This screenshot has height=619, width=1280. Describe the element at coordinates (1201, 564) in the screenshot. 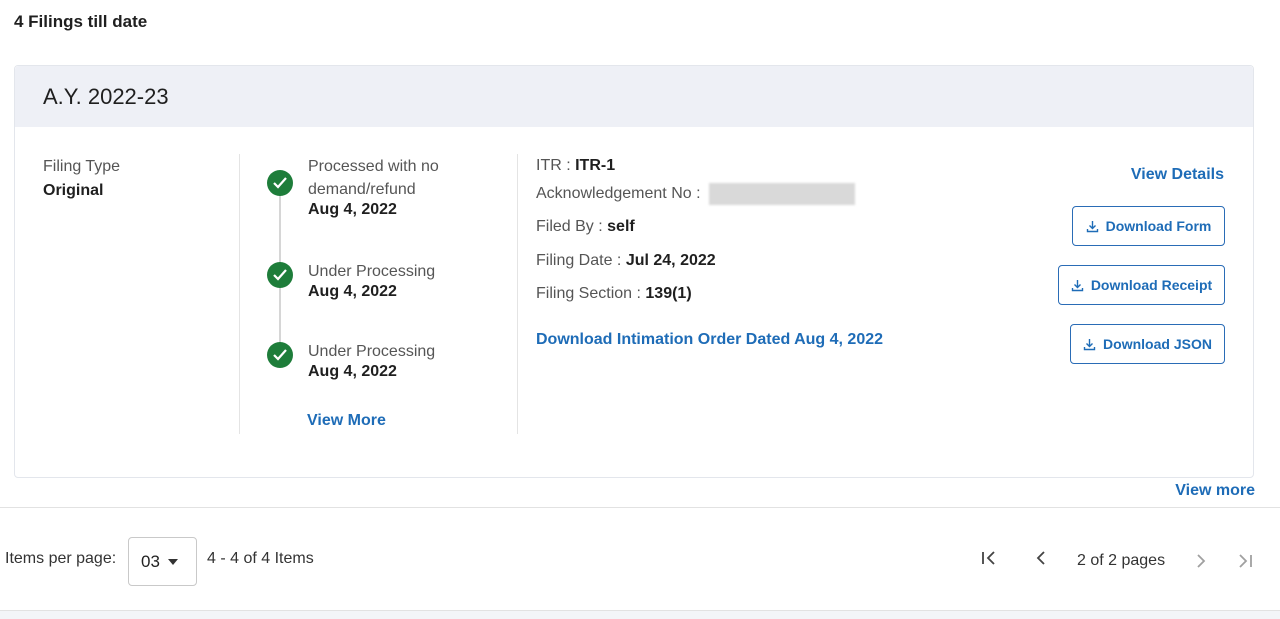

I see `next-page-icon` at that location.